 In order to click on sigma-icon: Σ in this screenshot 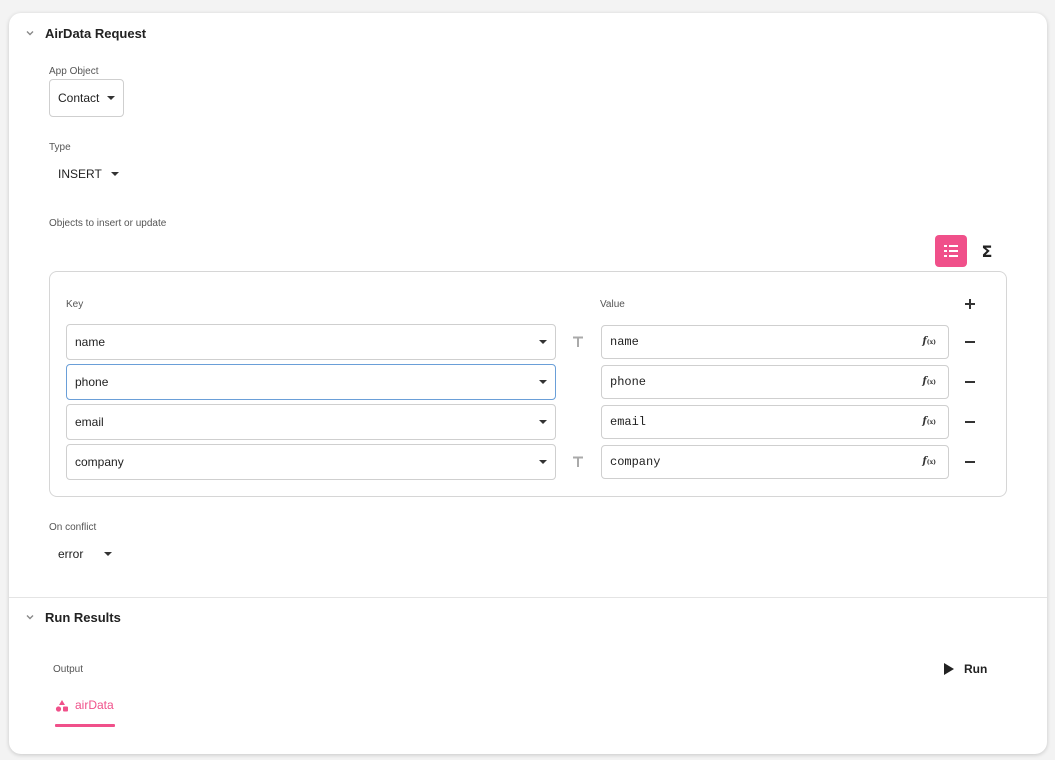, I will do `click(987, 251)`.